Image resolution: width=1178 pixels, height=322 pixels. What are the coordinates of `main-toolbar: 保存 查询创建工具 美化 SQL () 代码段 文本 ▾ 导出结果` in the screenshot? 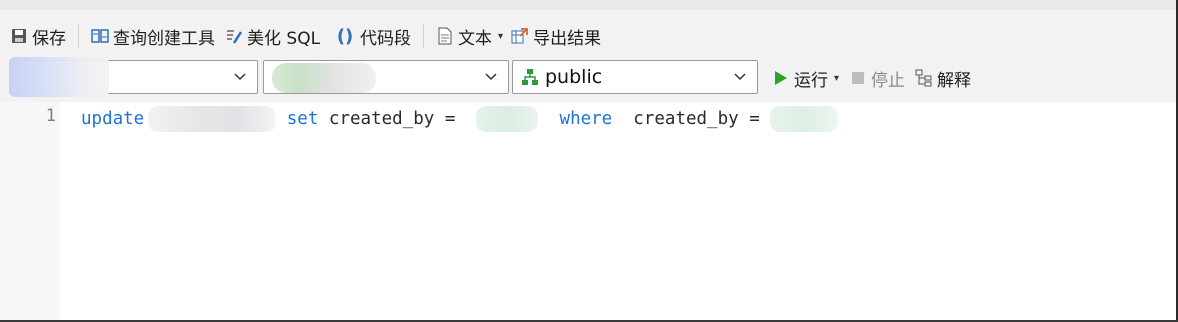 It's located at (589, 36).